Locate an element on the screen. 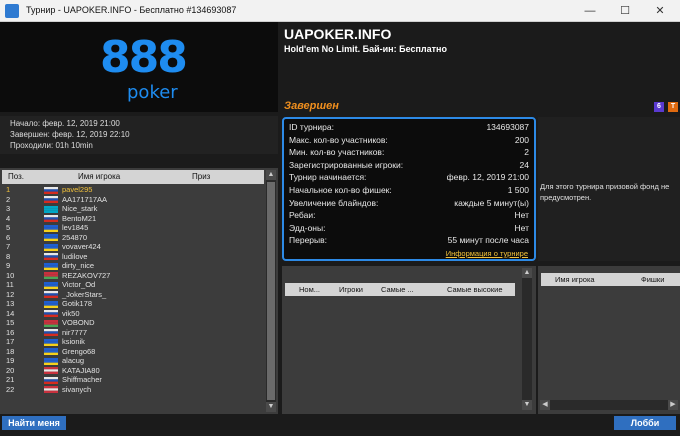 This screenshot has width=680, height=436. info-row: Начальное кол-во фишек: 1 500 is located at coordinates (409, 191).